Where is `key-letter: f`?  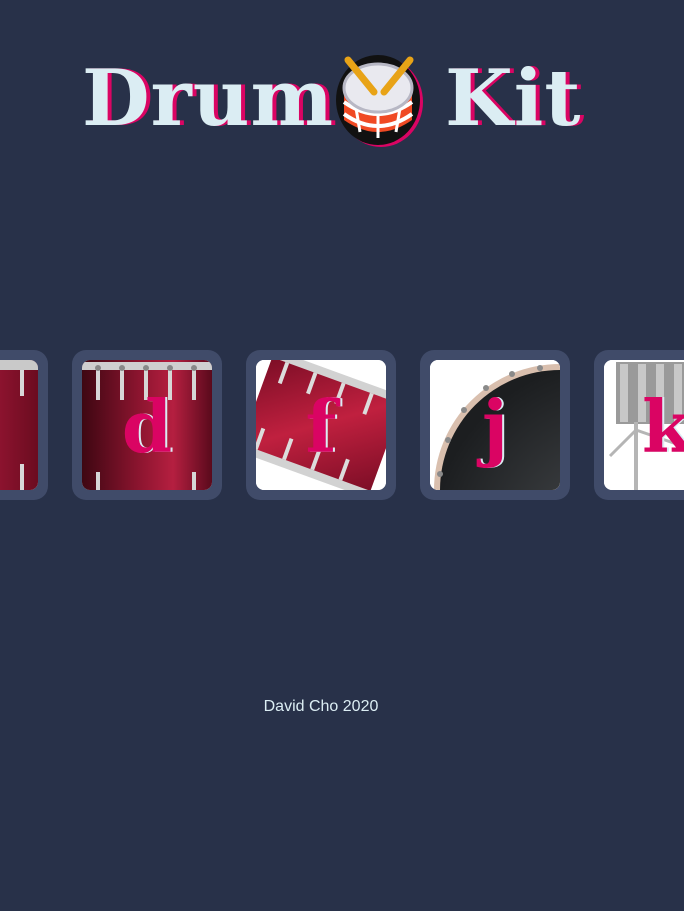
key-letter: f is located at coordinates (321, 426).